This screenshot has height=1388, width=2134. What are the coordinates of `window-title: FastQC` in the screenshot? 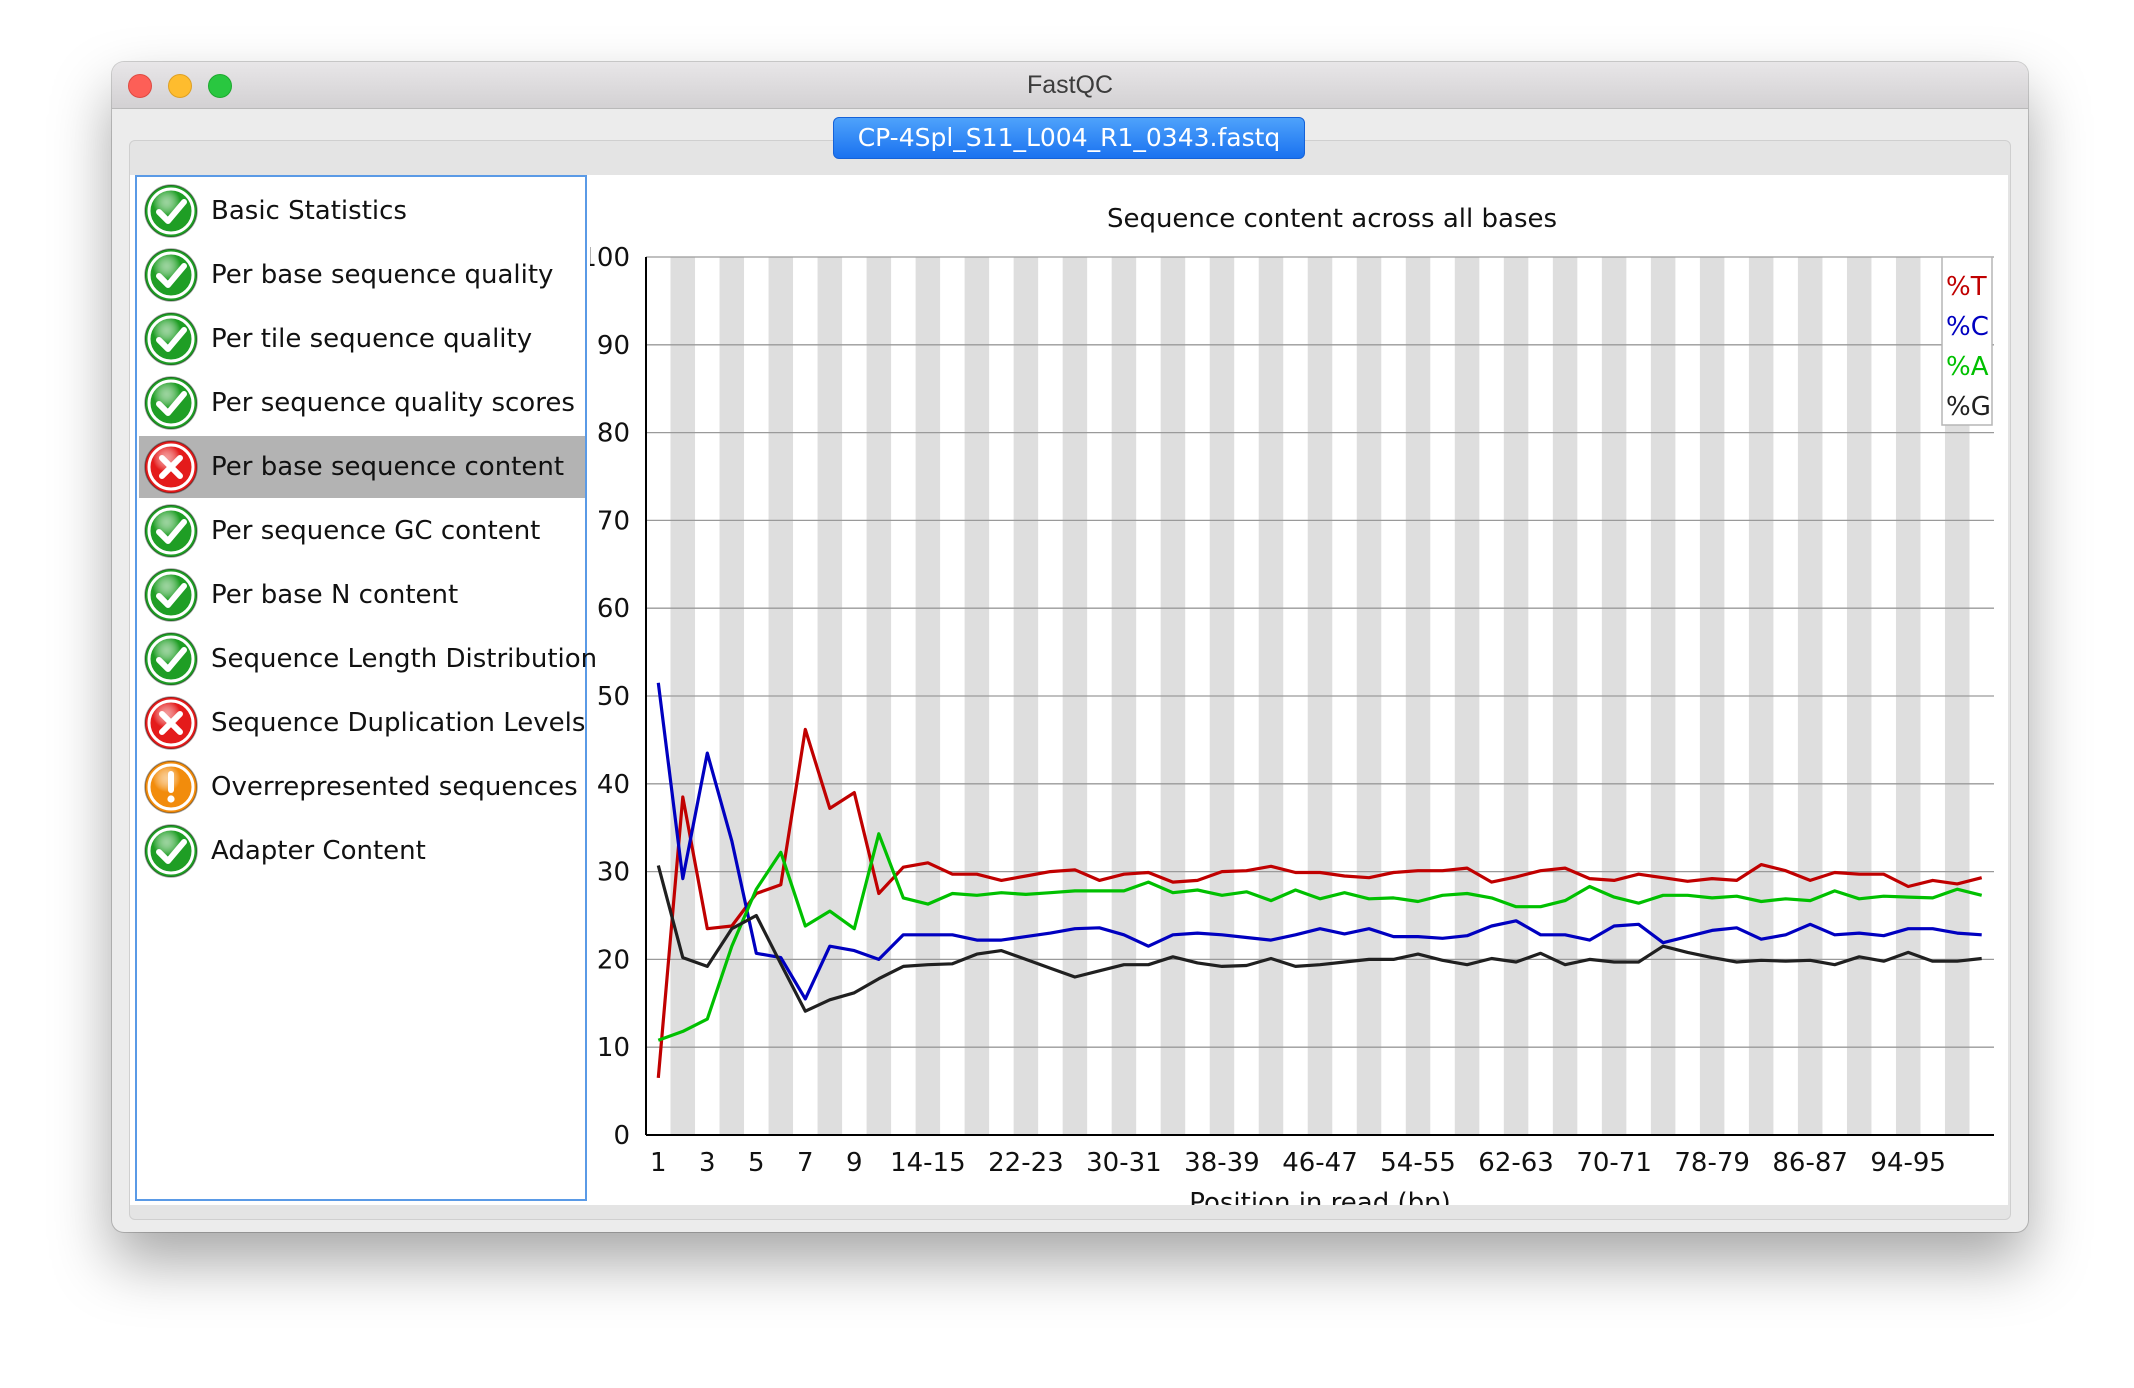 It's located at (1070, 85).